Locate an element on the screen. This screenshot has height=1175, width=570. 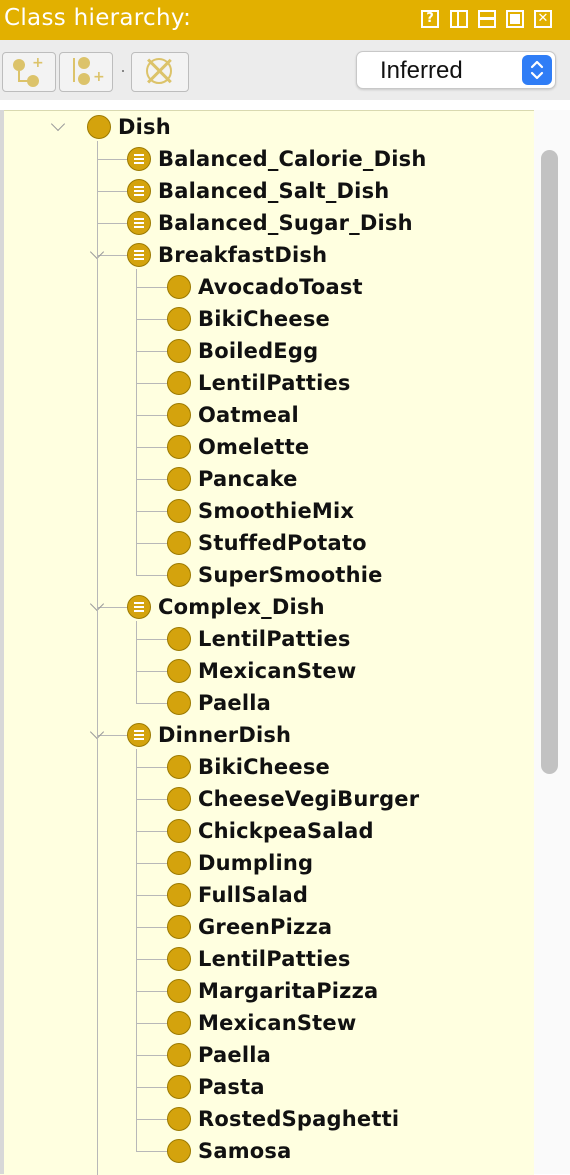
tree-node-balanced_calorie_dish: Balanced_Calorie_Dish is located at coordinates (277, 159).